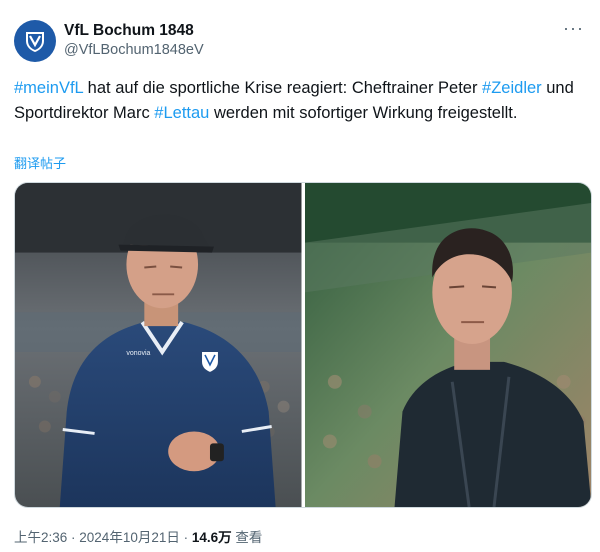  I want to click on vfl-bochum-crest-icon, so click(35, 42).